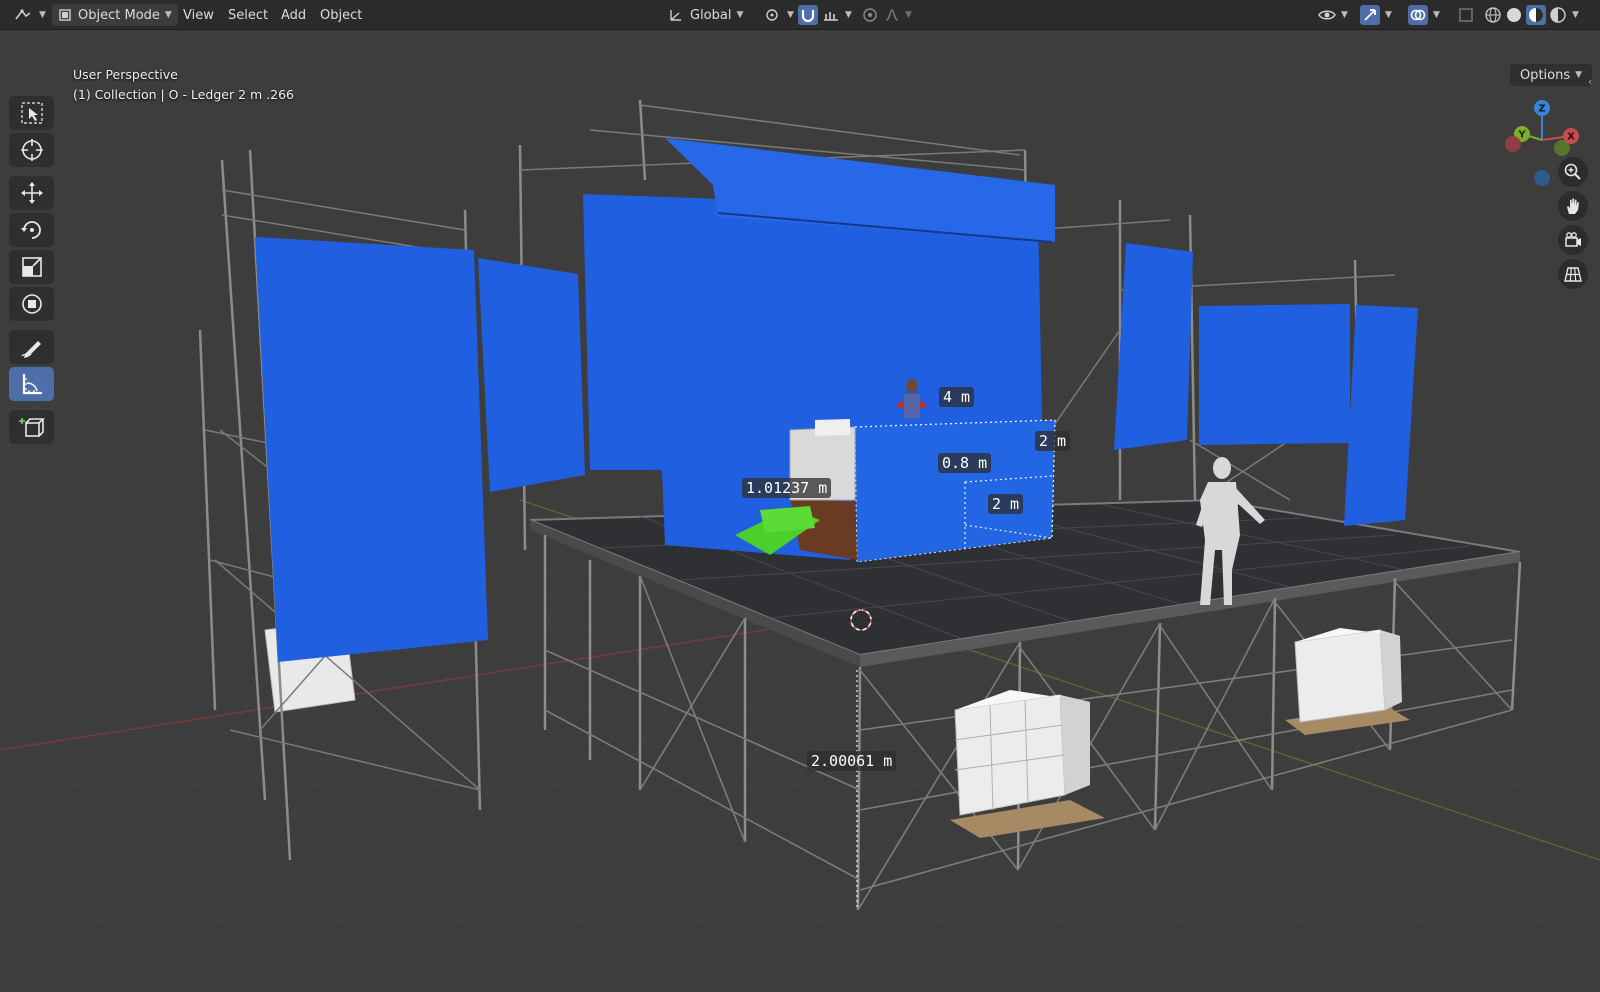 The height and width of the screenshot is (992, 1600). I want to click on orientation-label: Global, so click(711, 15).